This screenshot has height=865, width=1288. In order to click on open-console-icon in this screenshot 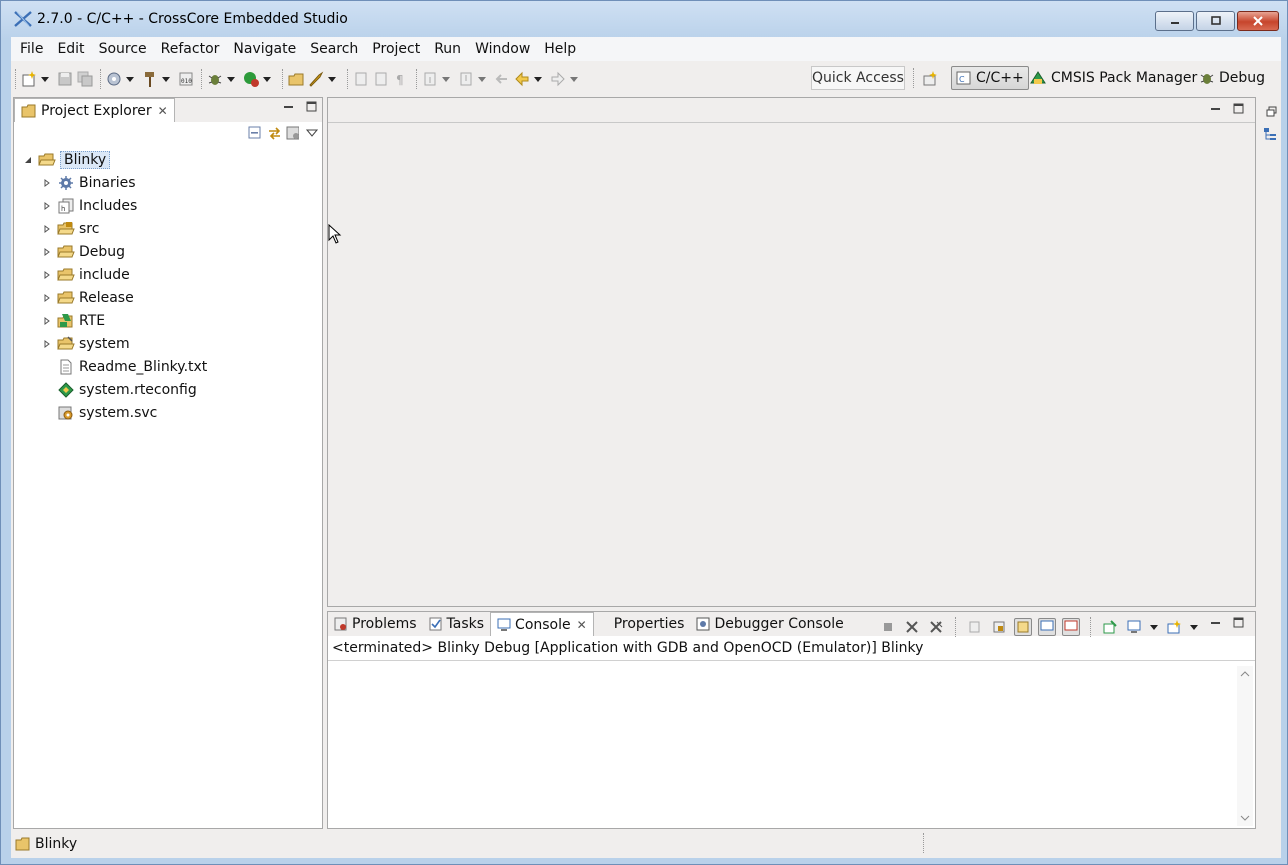, I will do `click(1174, 627)`.